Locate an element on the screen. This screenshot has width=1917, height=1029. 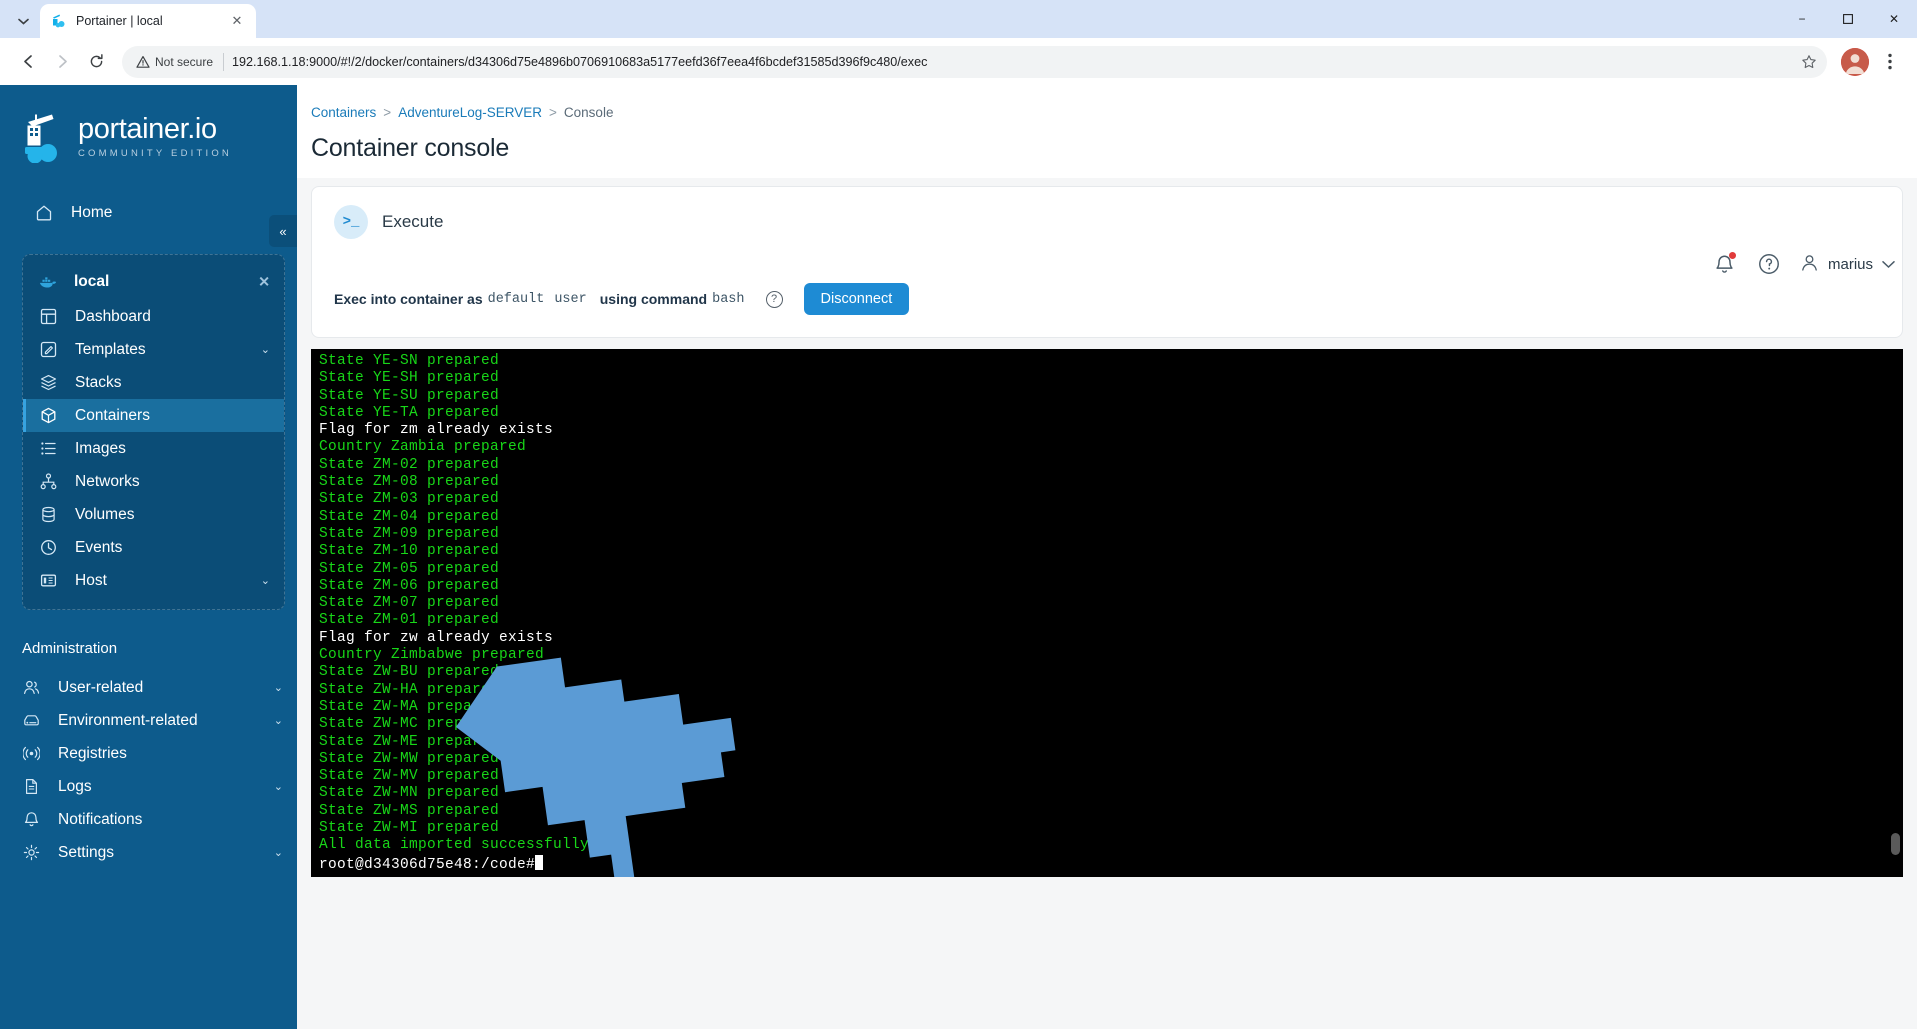
sidebar-item-settings: Settings ⌄ is located at coordinates (148, 852).